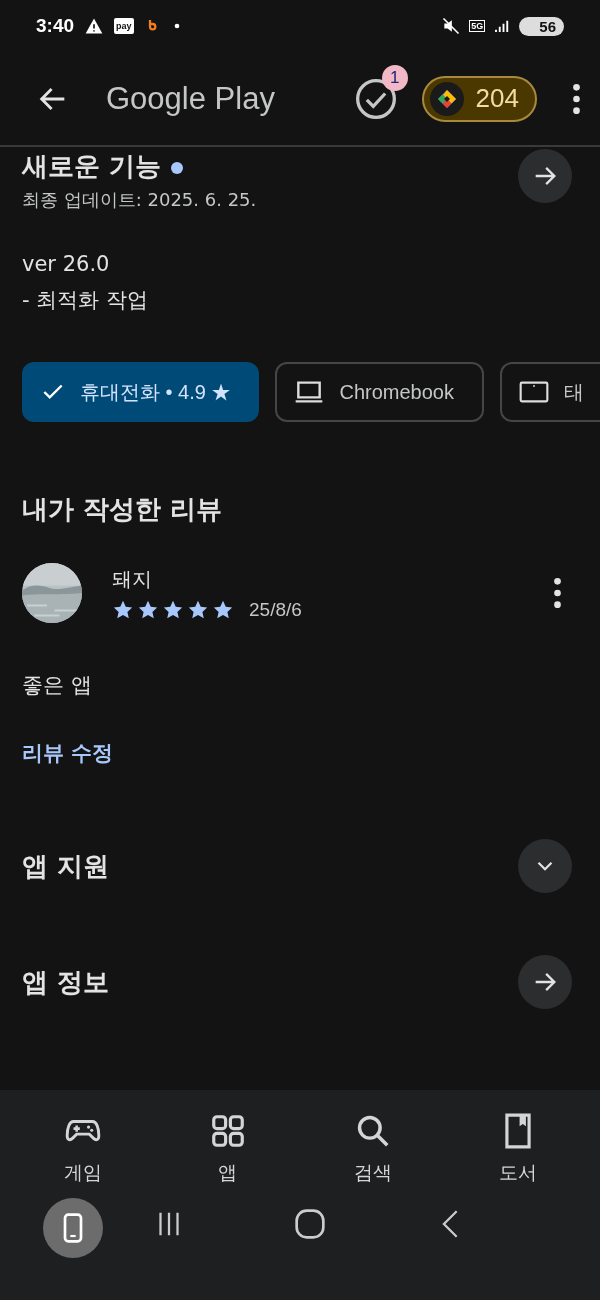 The image size is (600, 1300). I want to click on battery-indicator: 56, so click(541, 26).